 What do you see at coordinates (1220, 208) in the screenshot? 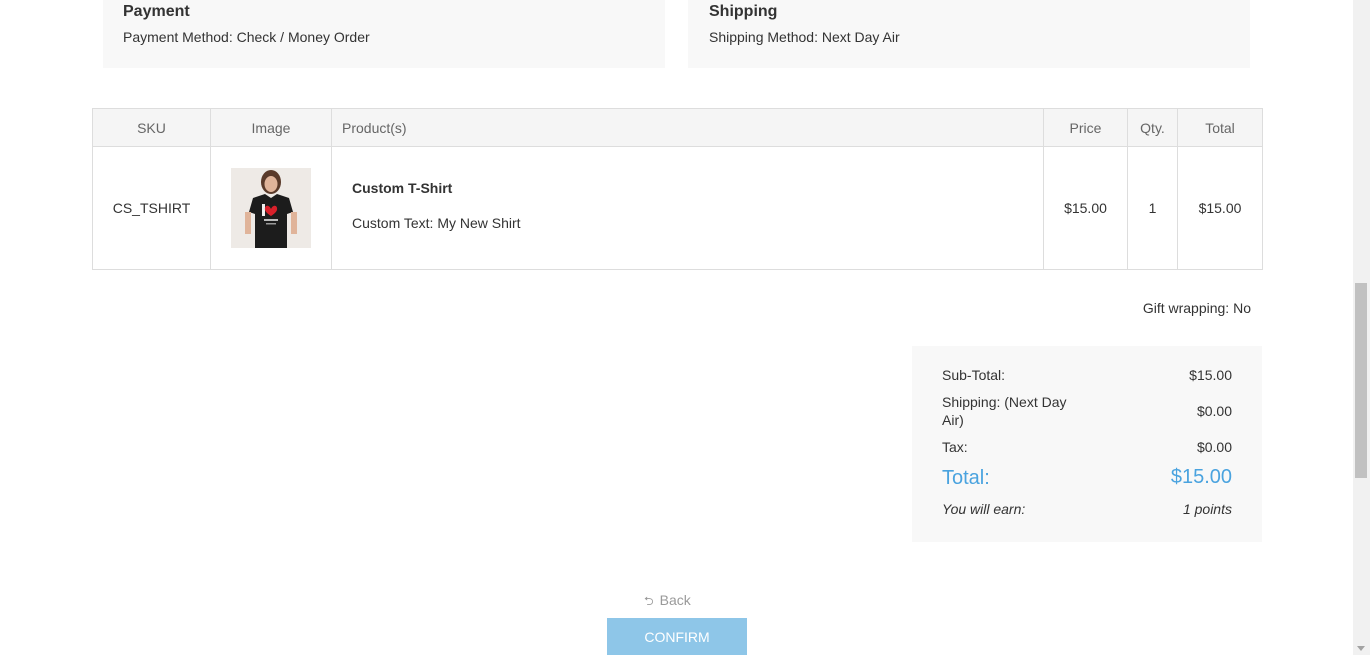
I see `row-total: $15.00` at bounding box center [1220, 208].